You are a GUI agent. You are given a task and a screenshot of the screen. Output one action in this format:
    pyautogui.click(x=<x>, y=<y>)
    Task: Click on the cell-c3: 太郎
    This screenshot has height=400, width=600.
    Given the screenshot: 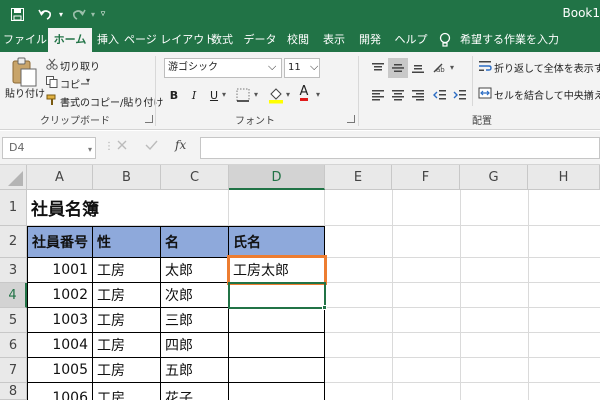 What is the action you would take?
    pyautogui.click(x=195, y=270)
    